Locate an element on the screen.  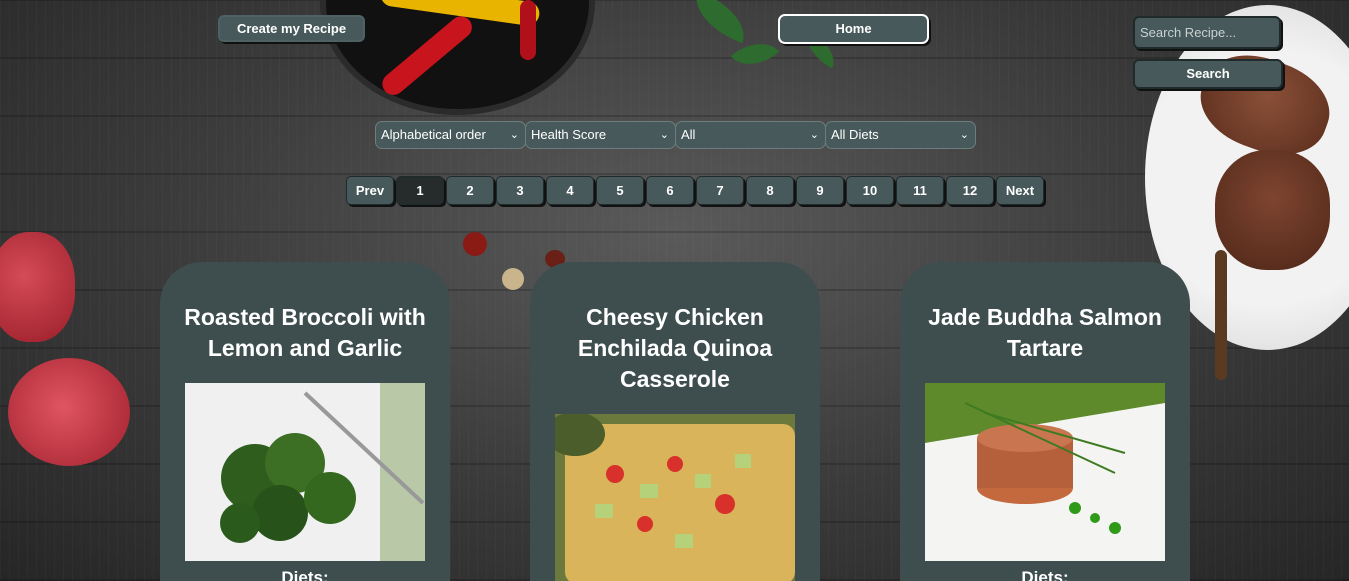
leaf-decoration is located at coordinates (720, 22).